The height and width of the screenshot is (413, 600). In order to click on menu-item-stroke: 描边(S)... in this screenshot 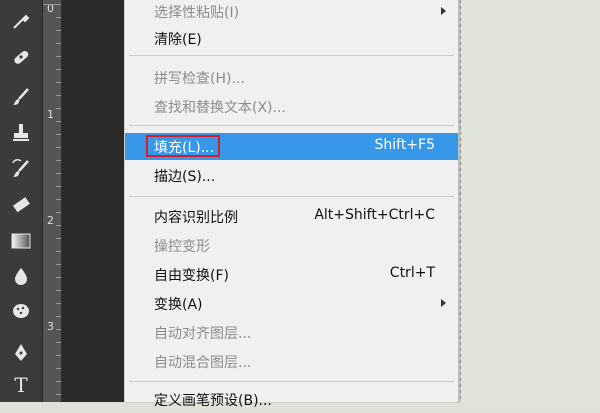, I will do `click(291, 175)`.